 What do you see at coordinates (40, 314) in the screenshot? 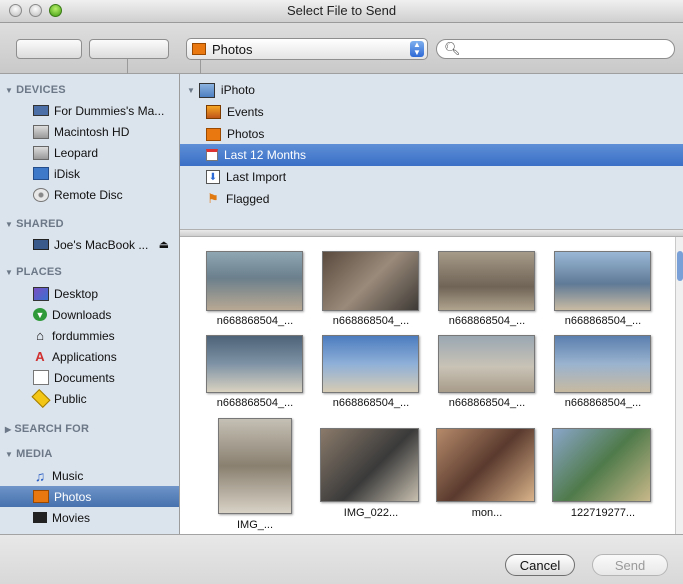
I see `downloads-icon: ▼` at bounding box center [40, 314].